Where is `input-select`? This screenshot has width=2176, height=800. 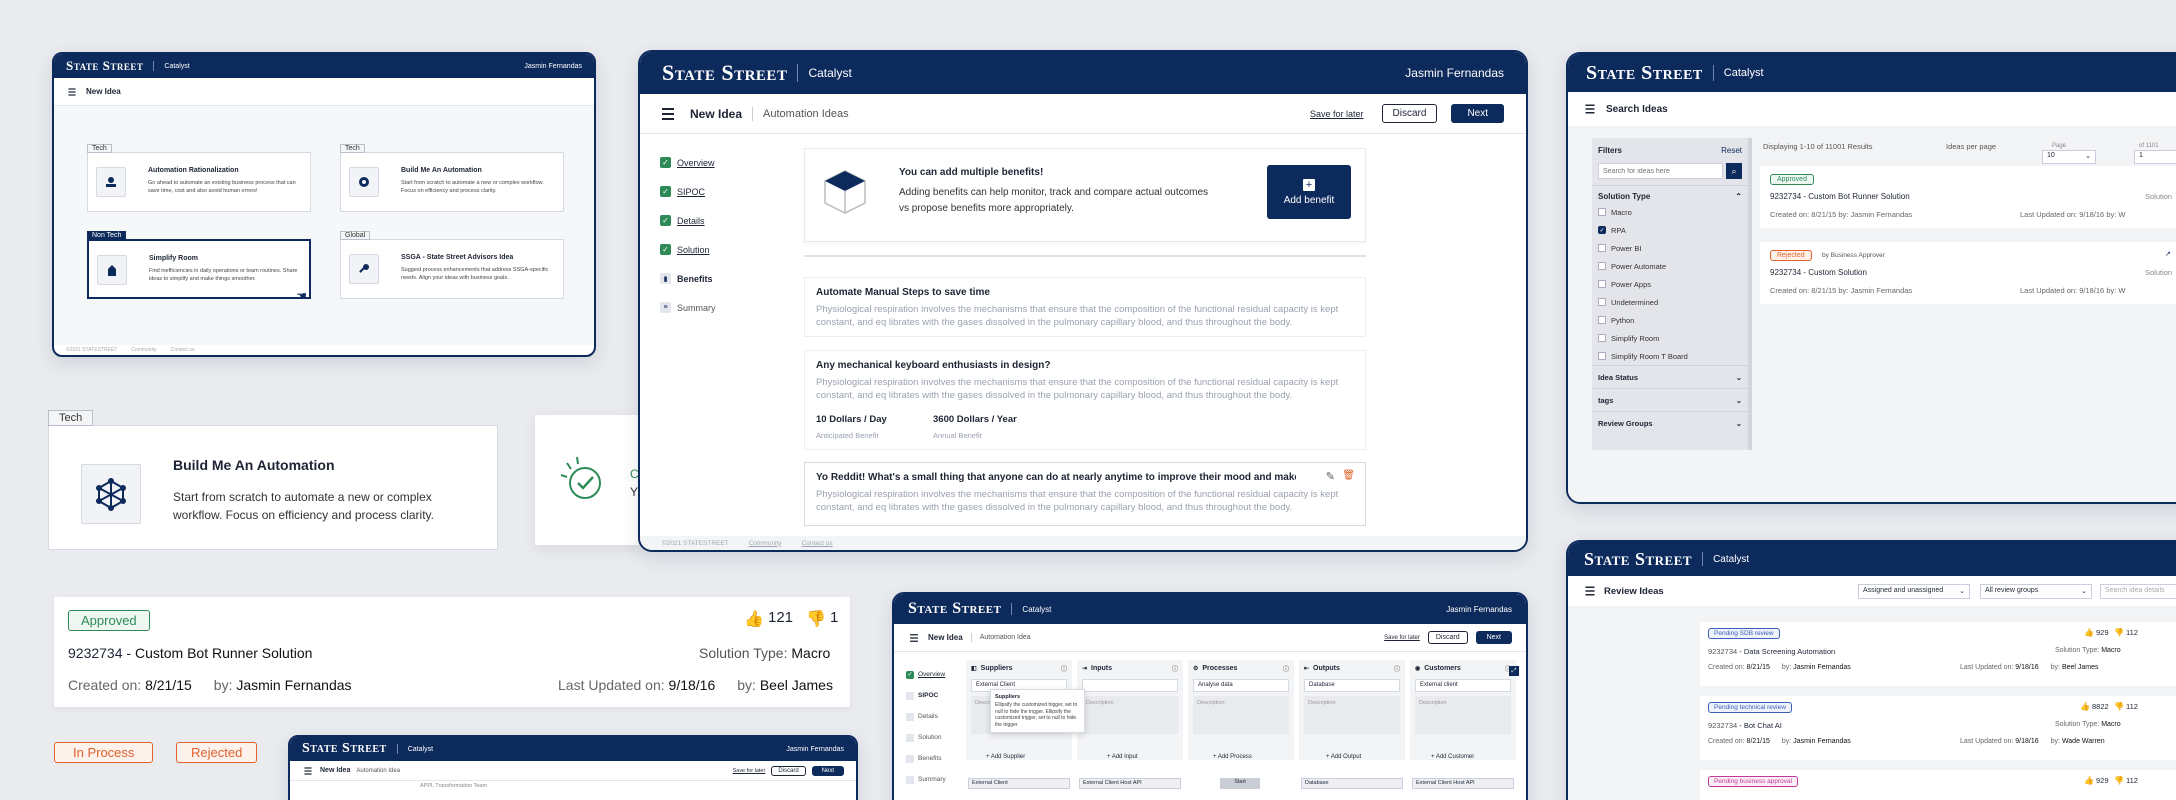
input-select is located at coordinates (1130, 685).